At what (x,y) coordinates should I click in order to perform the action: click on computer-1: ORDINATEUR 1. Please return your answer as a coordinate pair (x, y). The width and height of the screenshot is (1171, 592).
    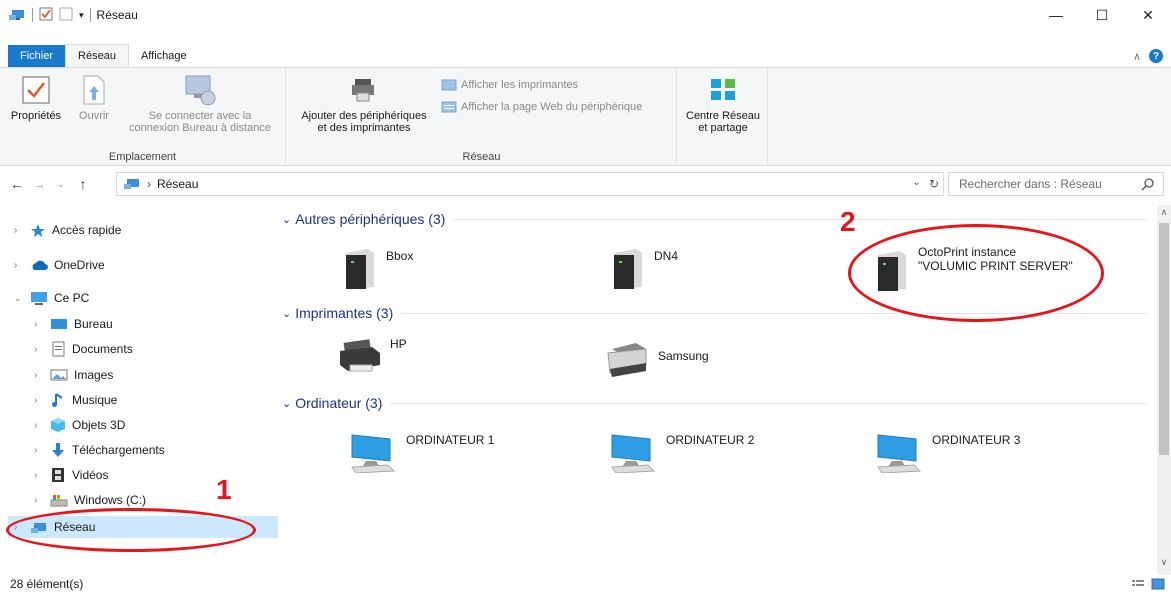
    Looking at the image, I should click on (421, 452).